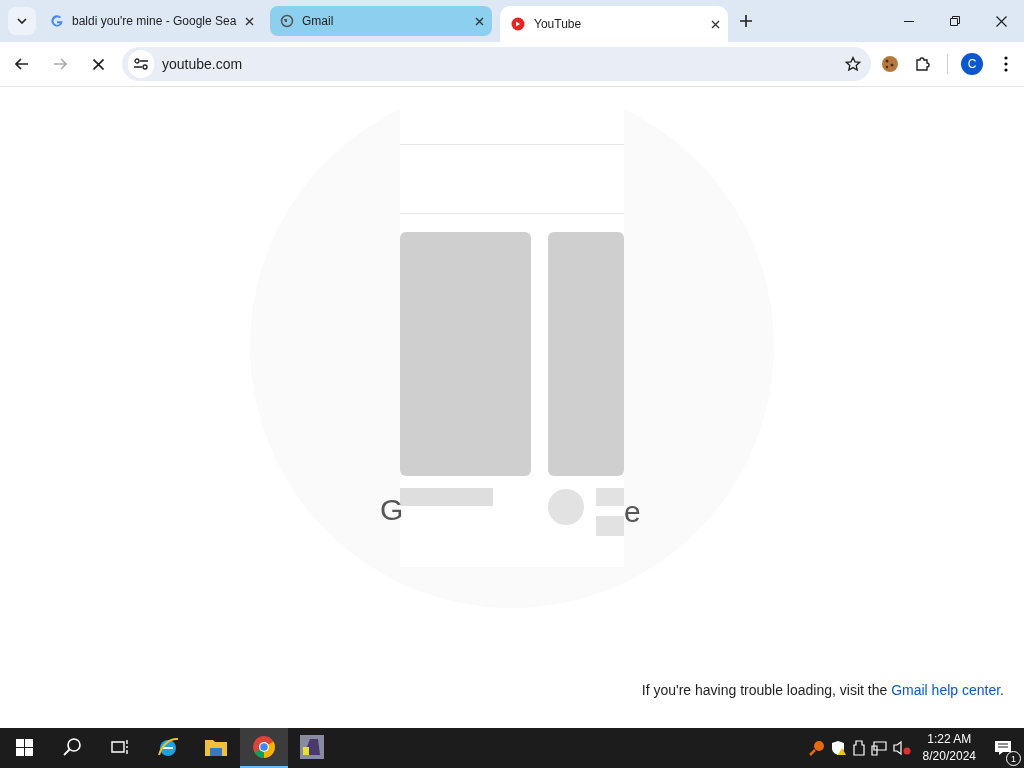  I want to click on logo-letter: e, so click(632, 512).